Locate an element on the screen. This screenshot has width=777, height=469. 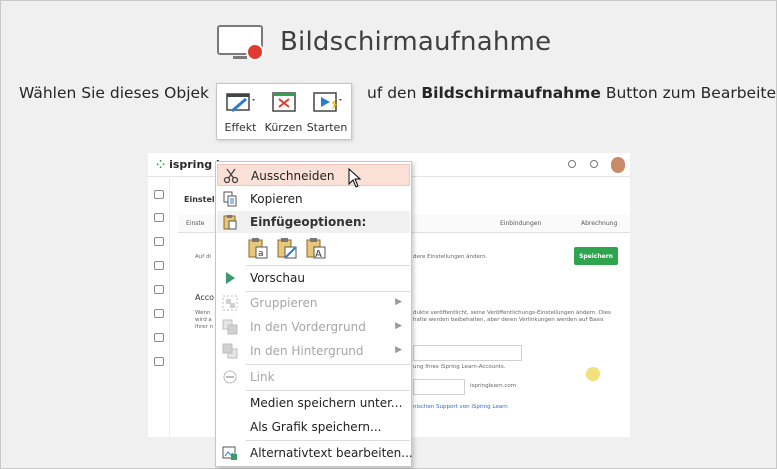
menu-label-group: Gruppieren is located at coordinates (284, 303).